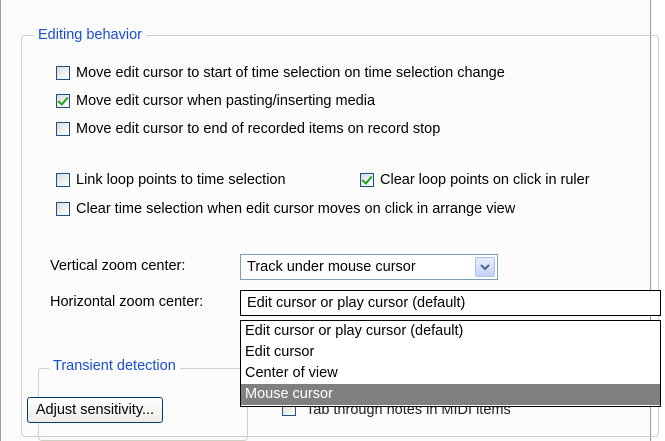  What do you see at coordinates (485, 180) in the screenshot?
I see `checkbox-label: Clear loop points on click in ruler` at bounding box center [485, 180].